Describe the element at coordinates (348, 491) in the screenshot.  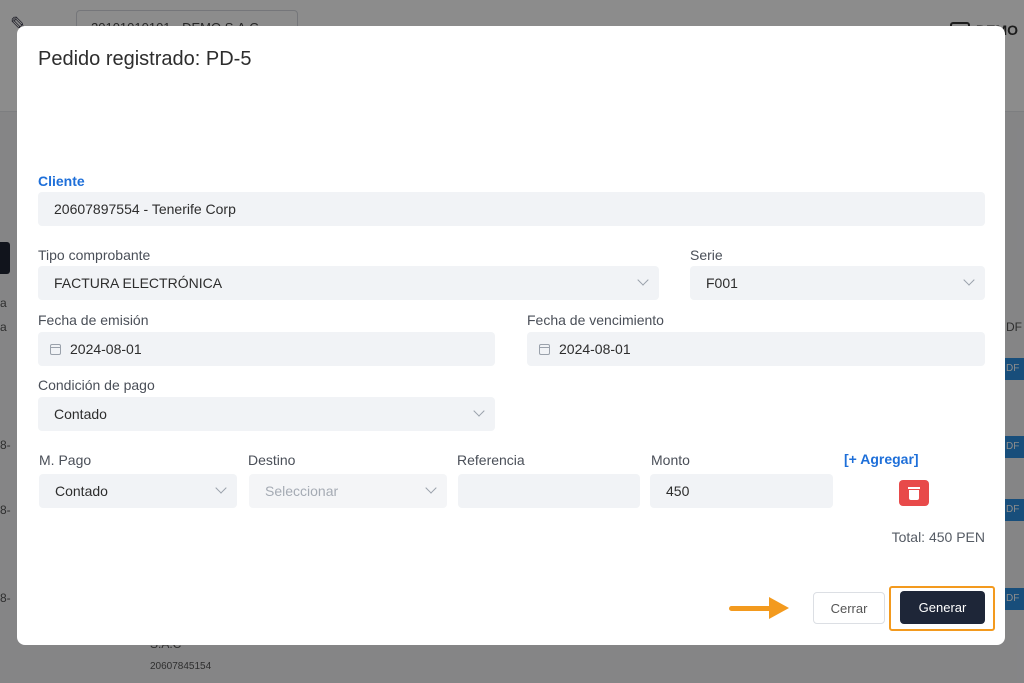
I see `destino-select: Seleccionar` at that location.